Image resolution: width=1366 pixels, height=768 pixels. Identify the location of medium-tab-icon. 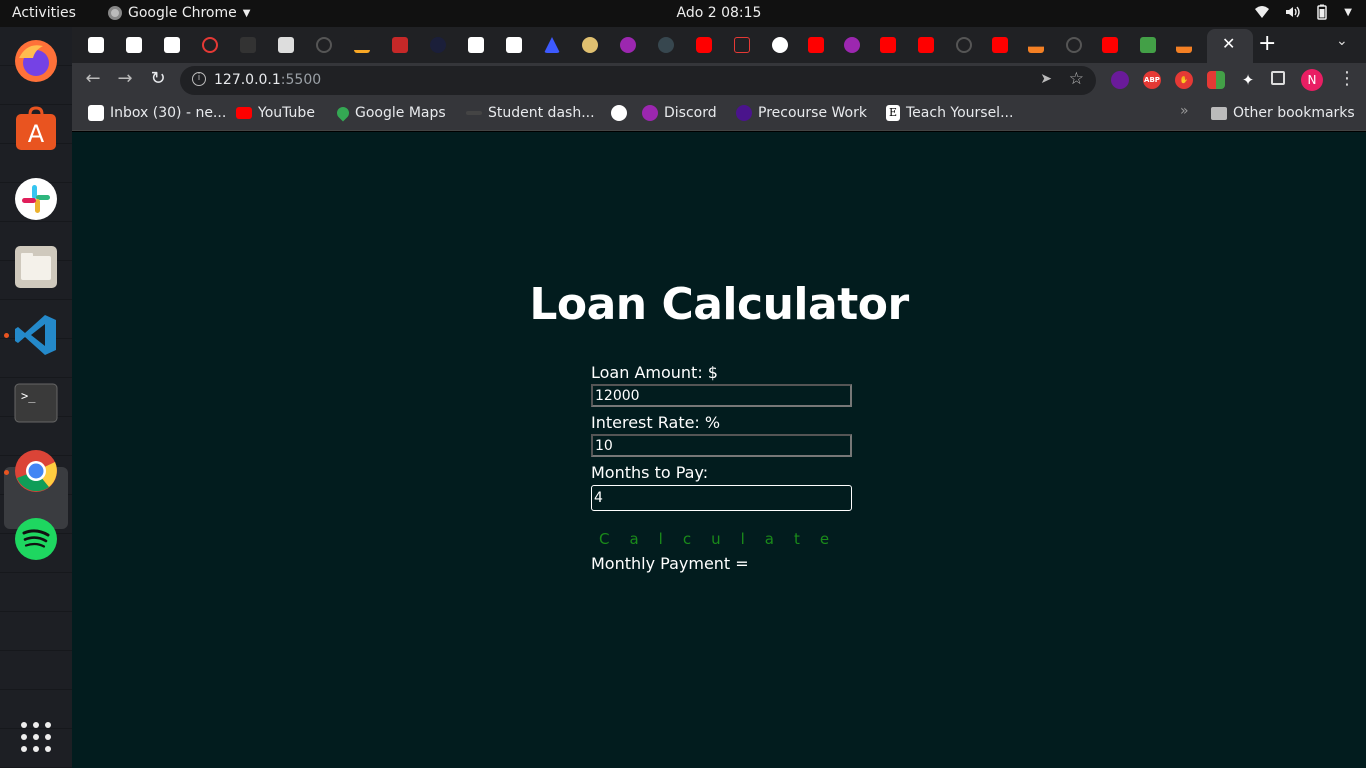
(780, 45).